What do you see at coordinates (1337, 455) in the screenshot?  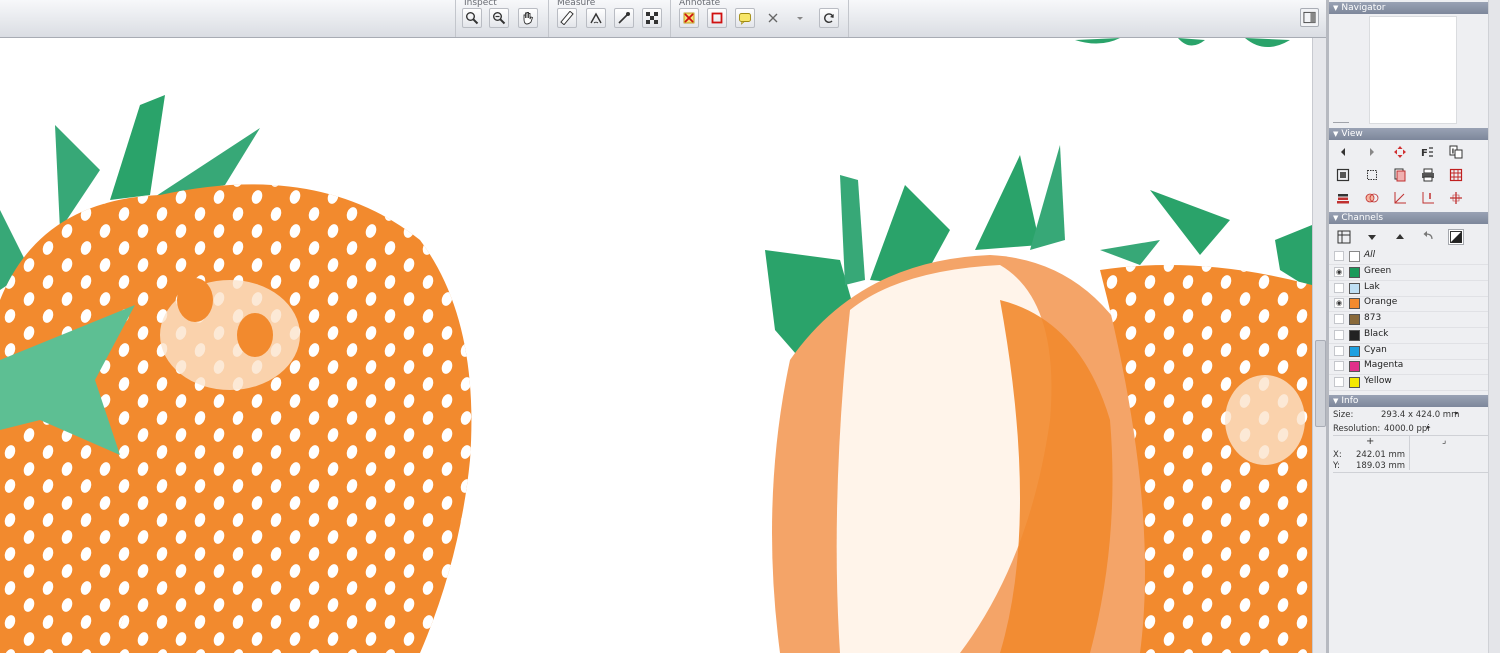 I see `x-label: X:` at bounding box center [1337, 455].